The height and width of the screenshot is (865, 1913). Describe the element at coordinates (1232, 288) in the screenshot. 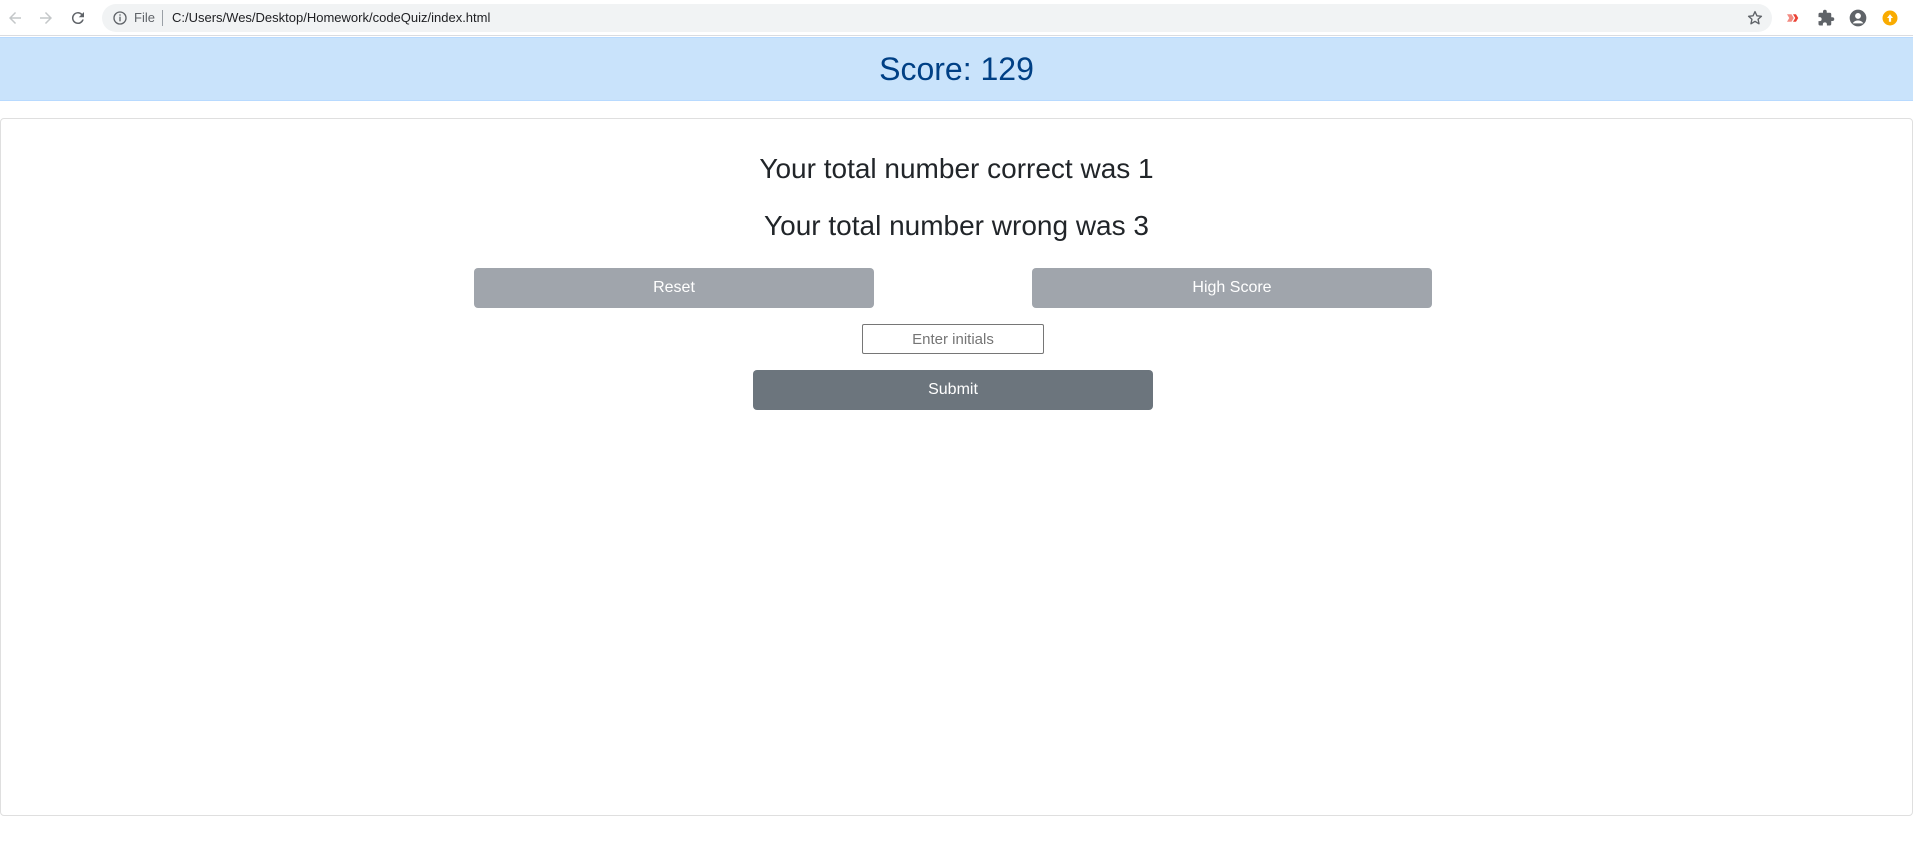

I see `high-score-button: High Score` at that location.